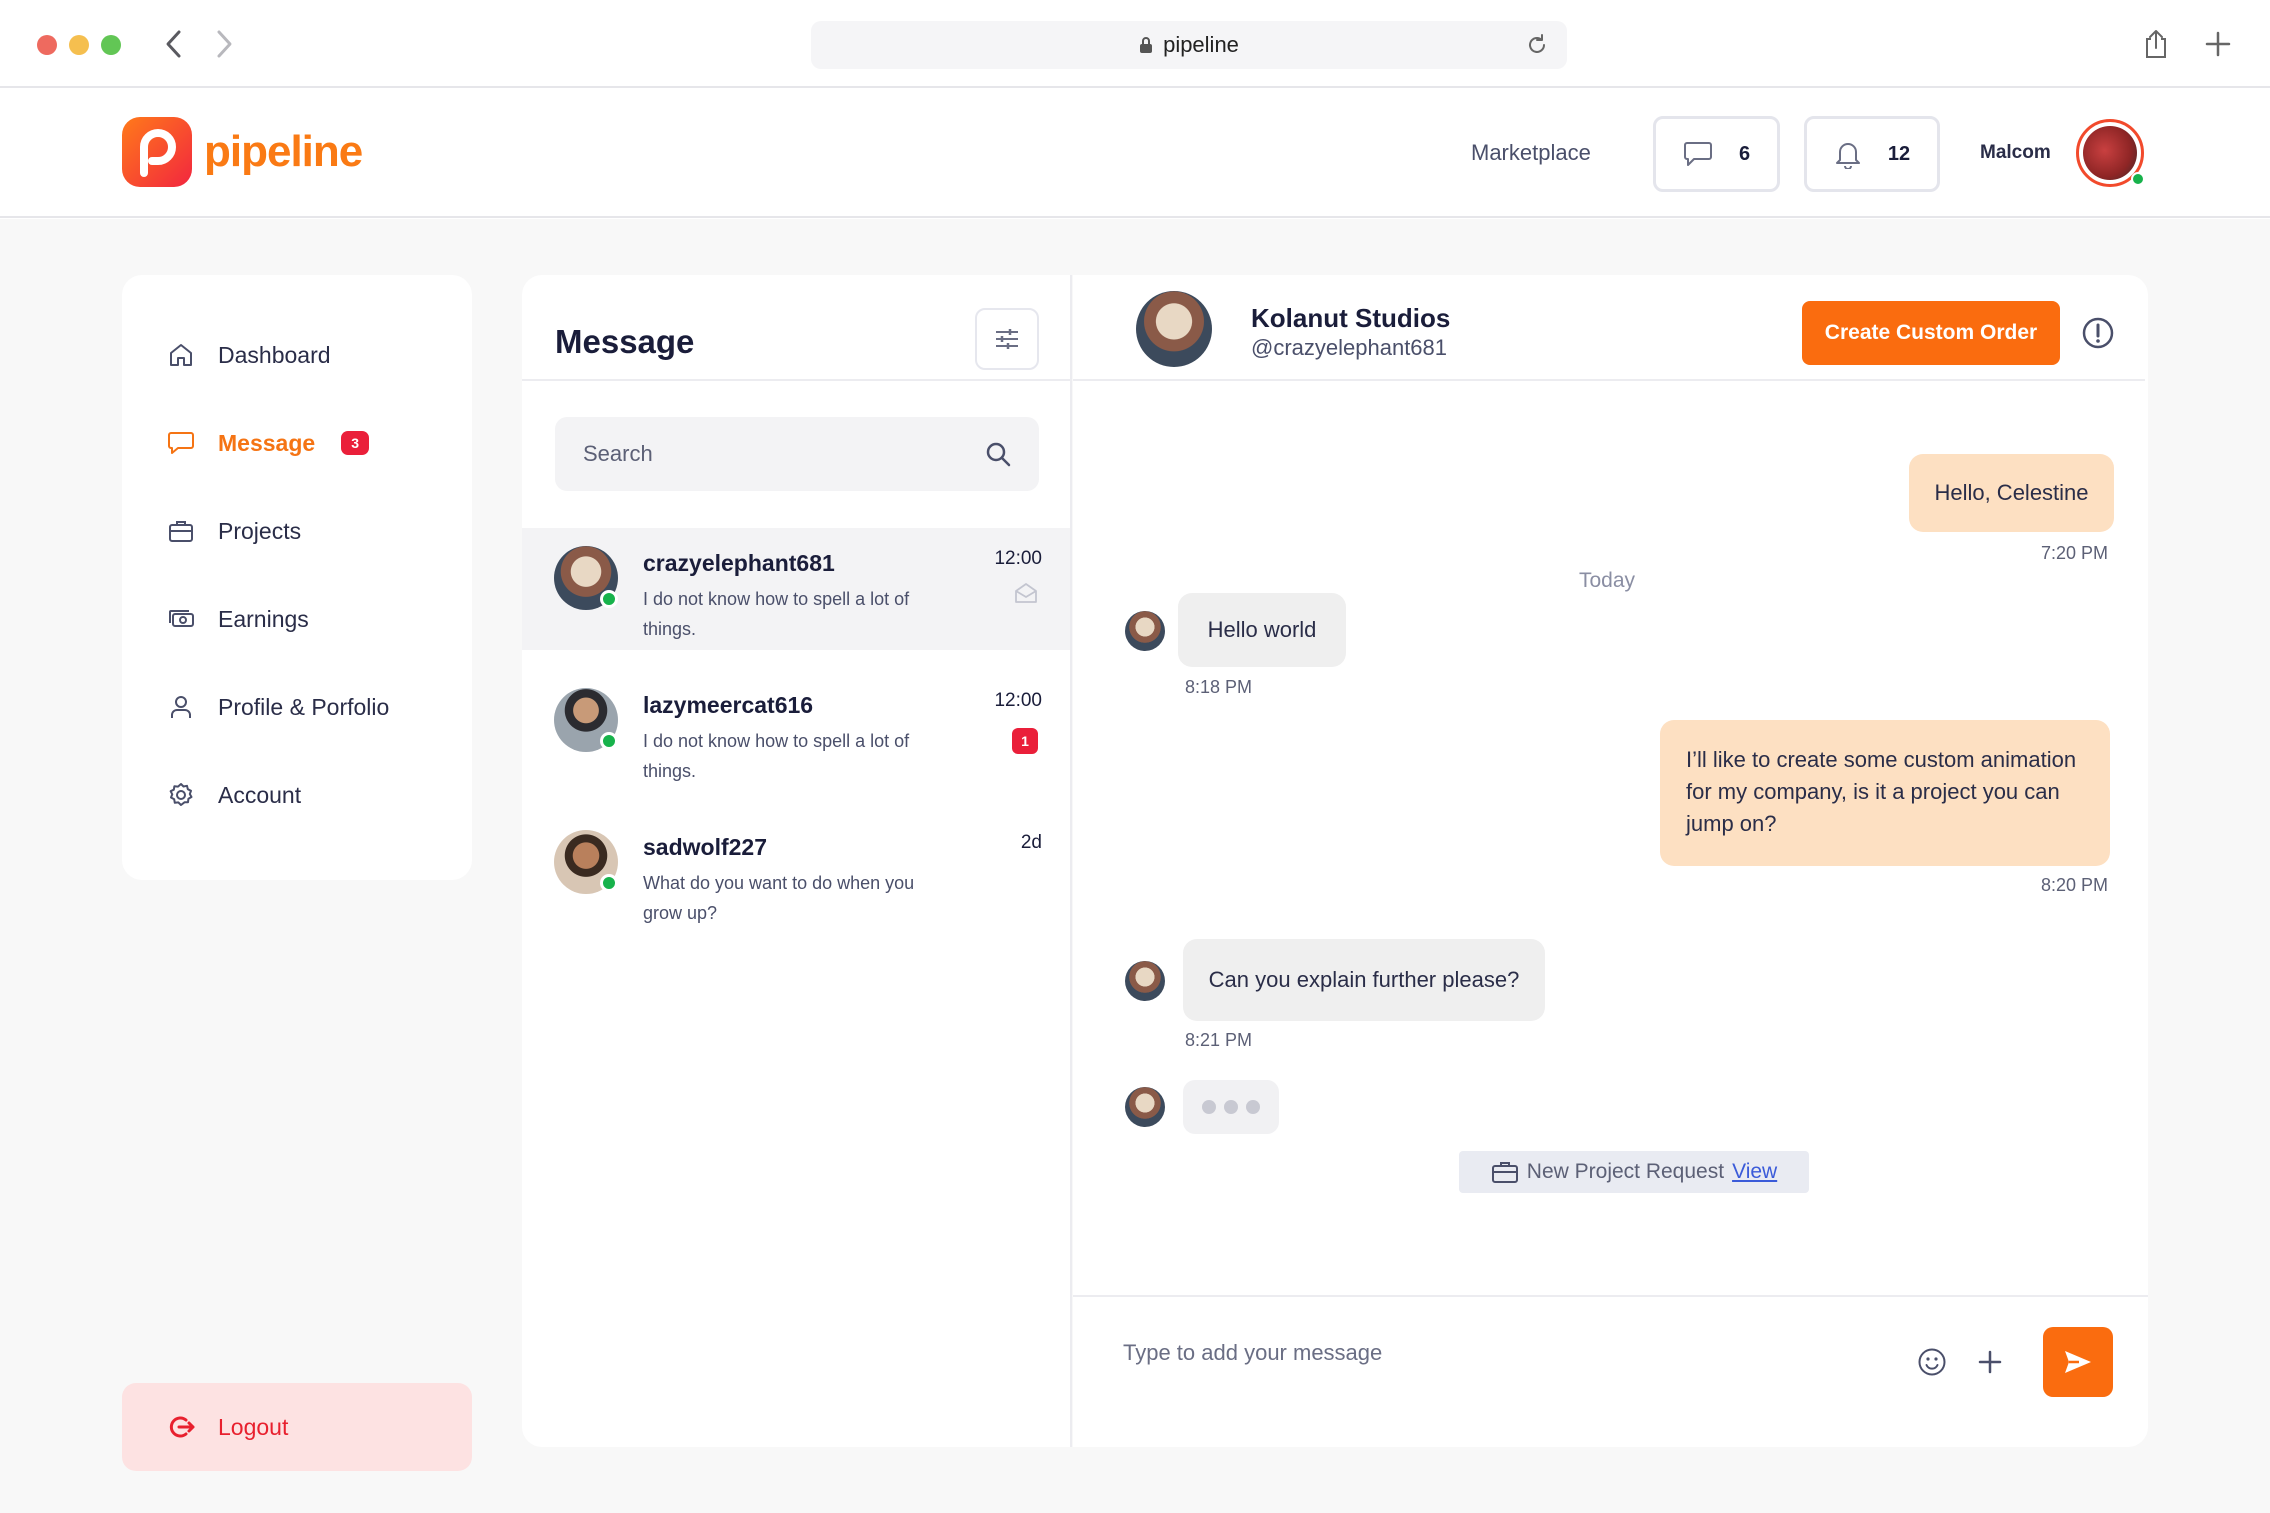 This screenshot has width=2270, height=1513. Describe the element at coordinates (274, 354) in the screenshot. I see `sidebar-item-label: Dashboard` at that location.